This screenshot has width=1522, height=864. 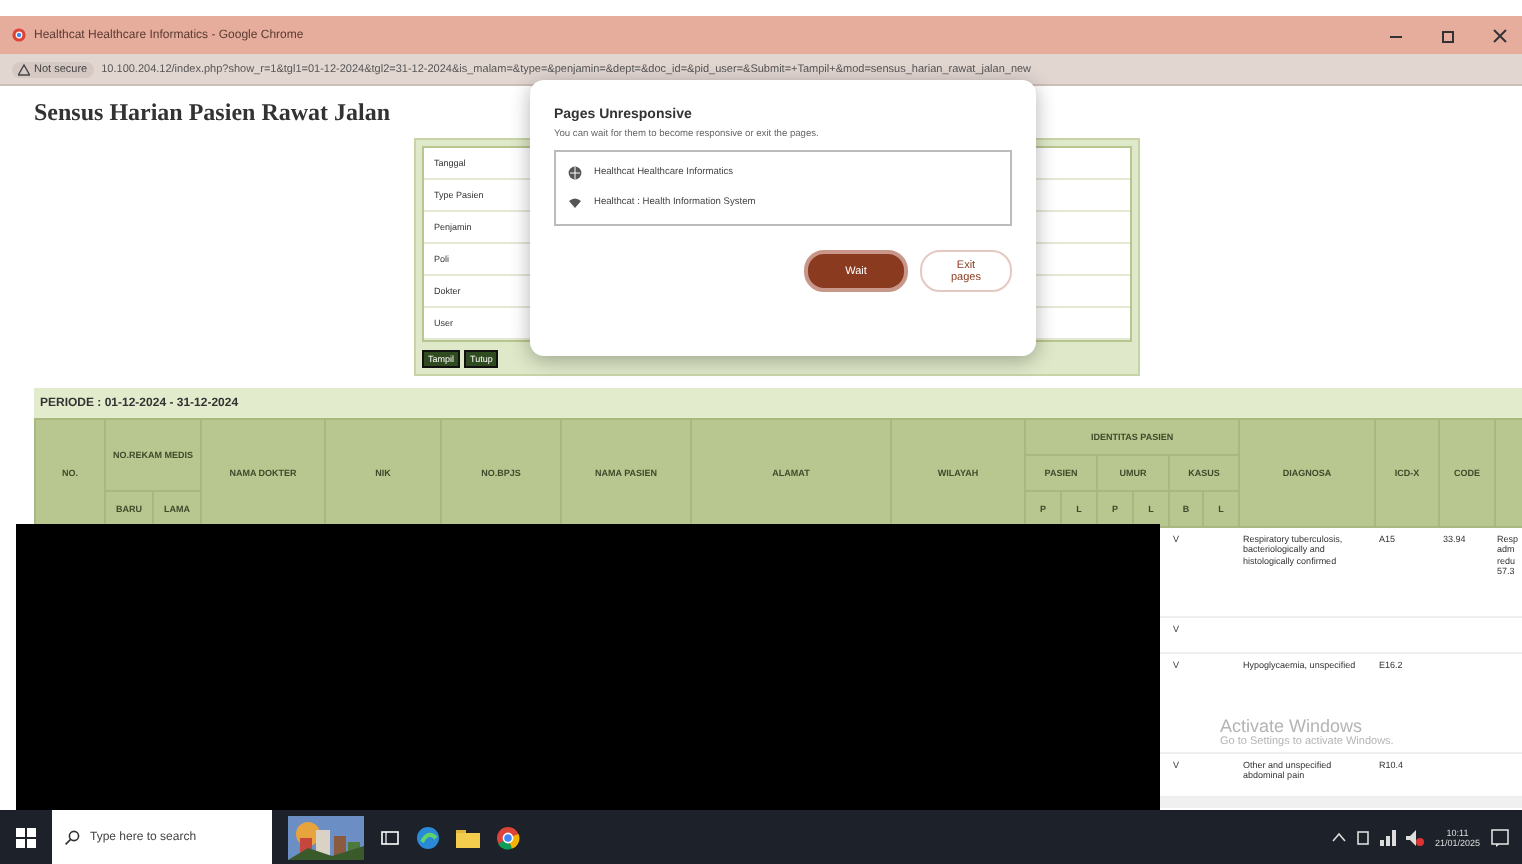 I want to click on device-icon, so click(x=1363, y=837).